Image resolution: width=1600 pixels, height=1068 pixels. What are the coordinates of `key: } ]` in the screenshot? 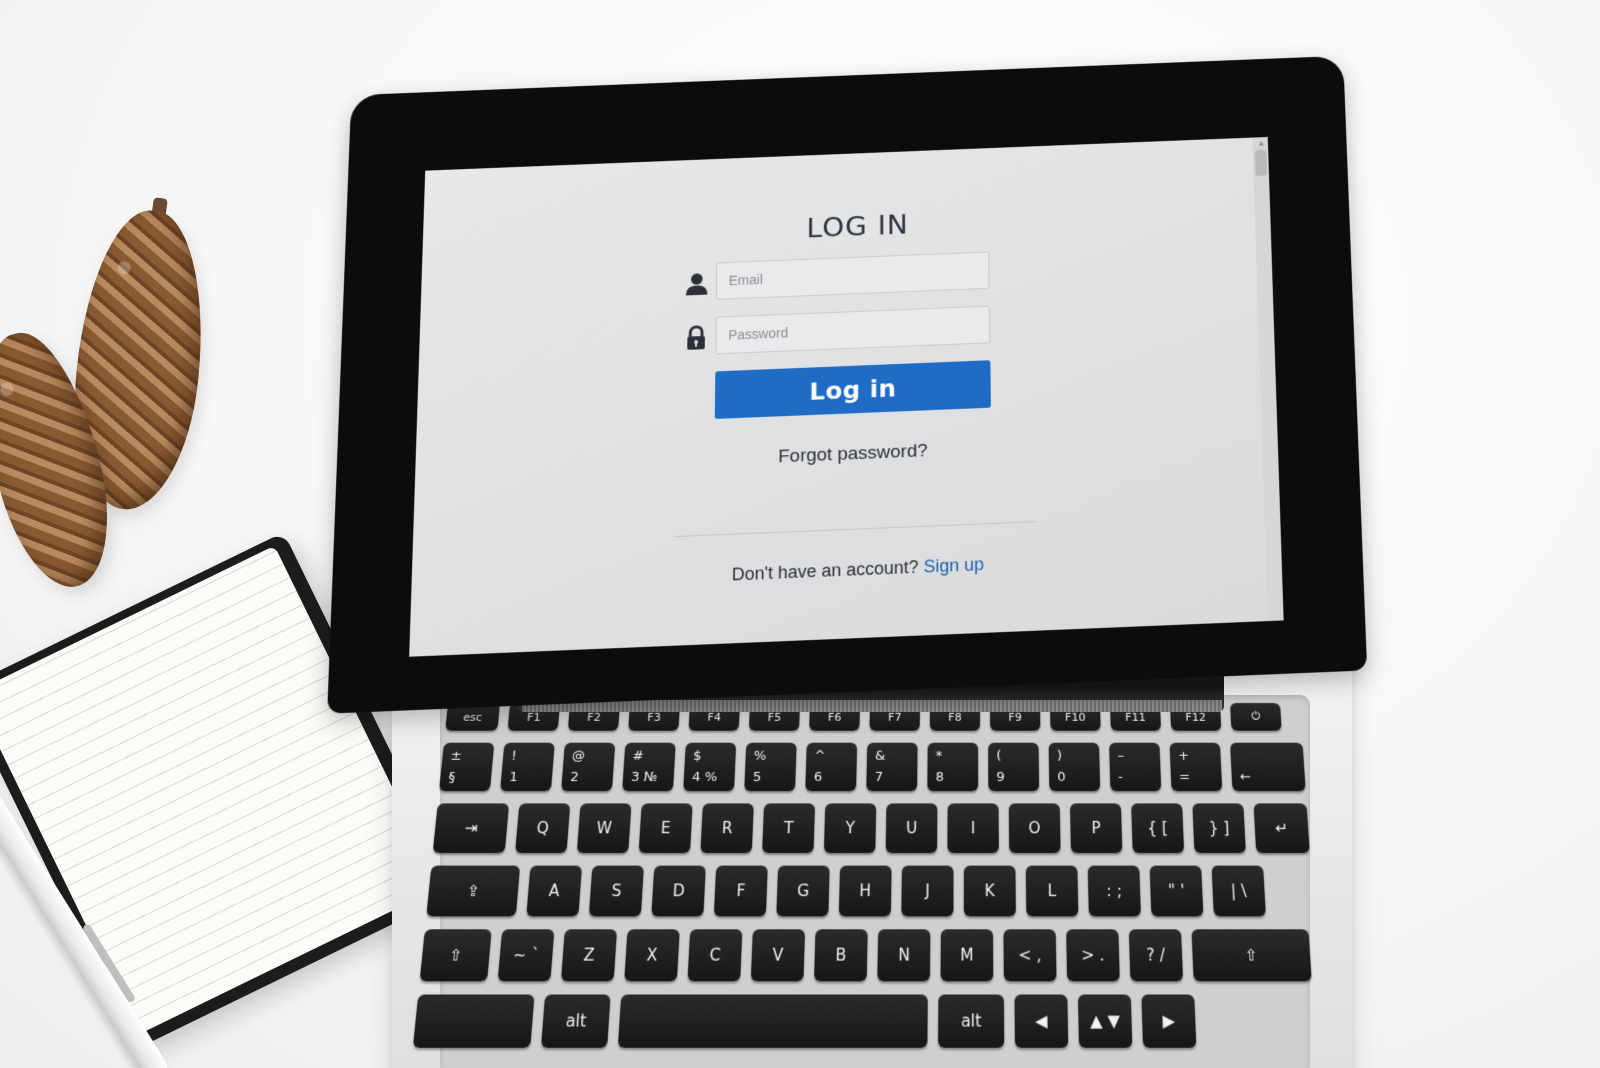 It's located at (1219, 828).